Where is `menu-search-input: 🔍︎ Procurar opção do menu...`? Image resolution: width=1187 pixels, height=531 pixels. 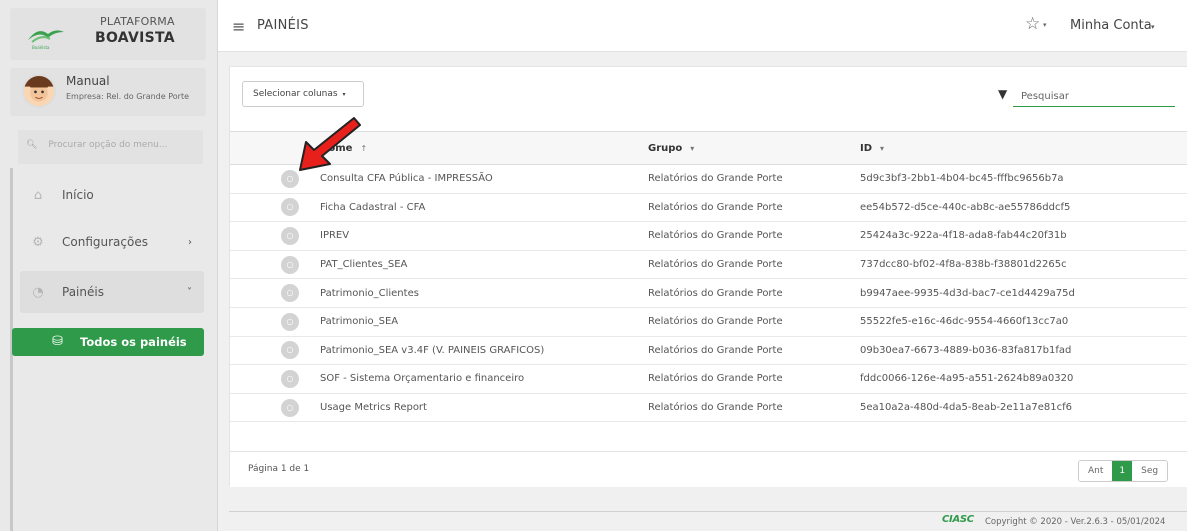
menu-search-input: 🔍︎ Procurar opção do menu... is located at coordinates (110, 147).